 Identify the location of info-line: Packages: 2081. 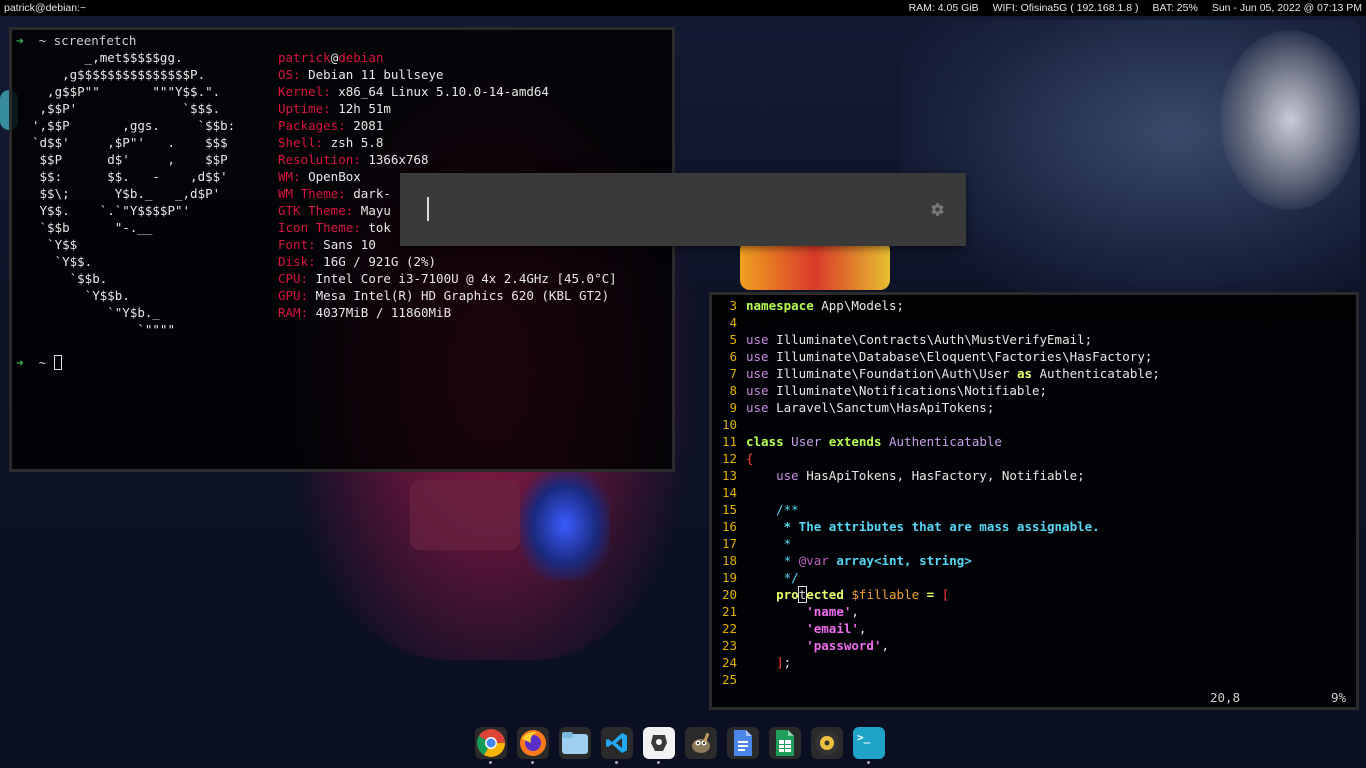
(330, 125).